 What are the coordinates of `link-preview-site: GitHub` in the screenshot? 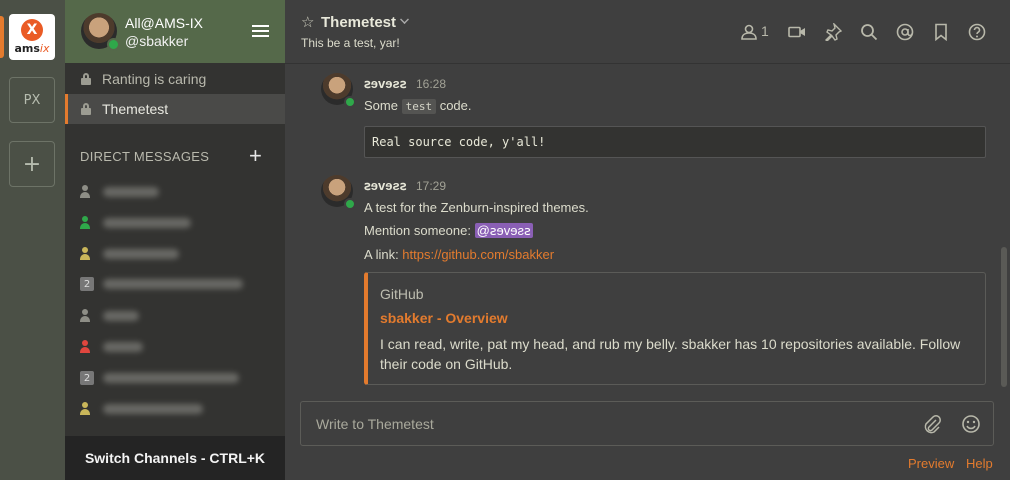 It's located at (402, 294).